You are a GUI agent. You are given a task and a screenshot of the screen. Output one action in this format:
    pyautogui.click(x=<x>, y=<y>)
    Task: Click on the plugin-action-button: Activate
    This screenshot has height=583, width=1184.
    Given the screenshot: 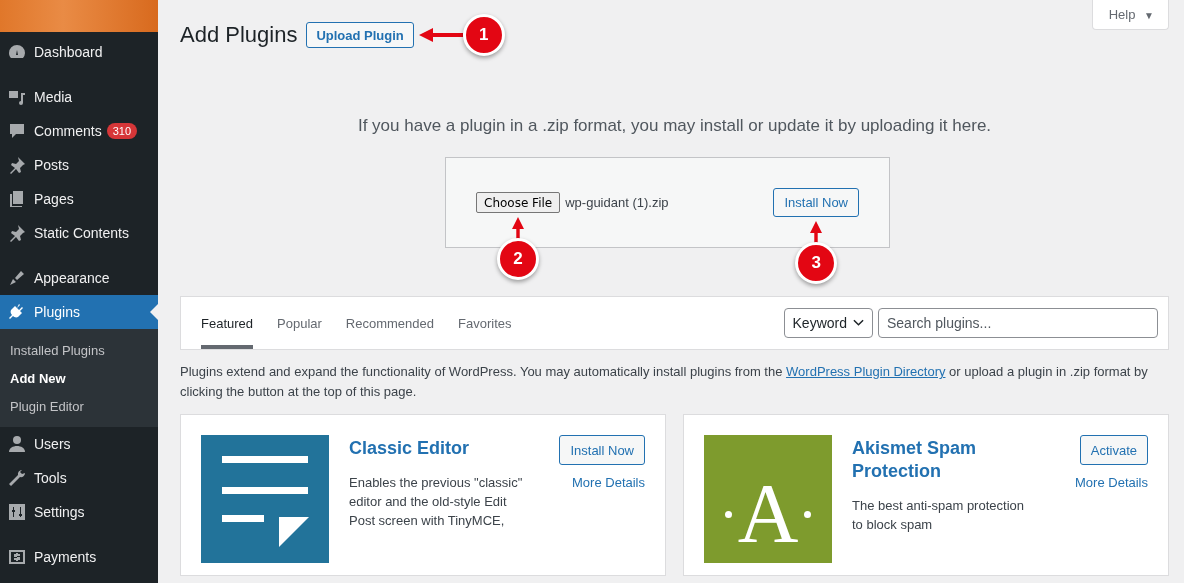 What is the action you would take?
    pyautogui.click(x=1113, y=450)
    